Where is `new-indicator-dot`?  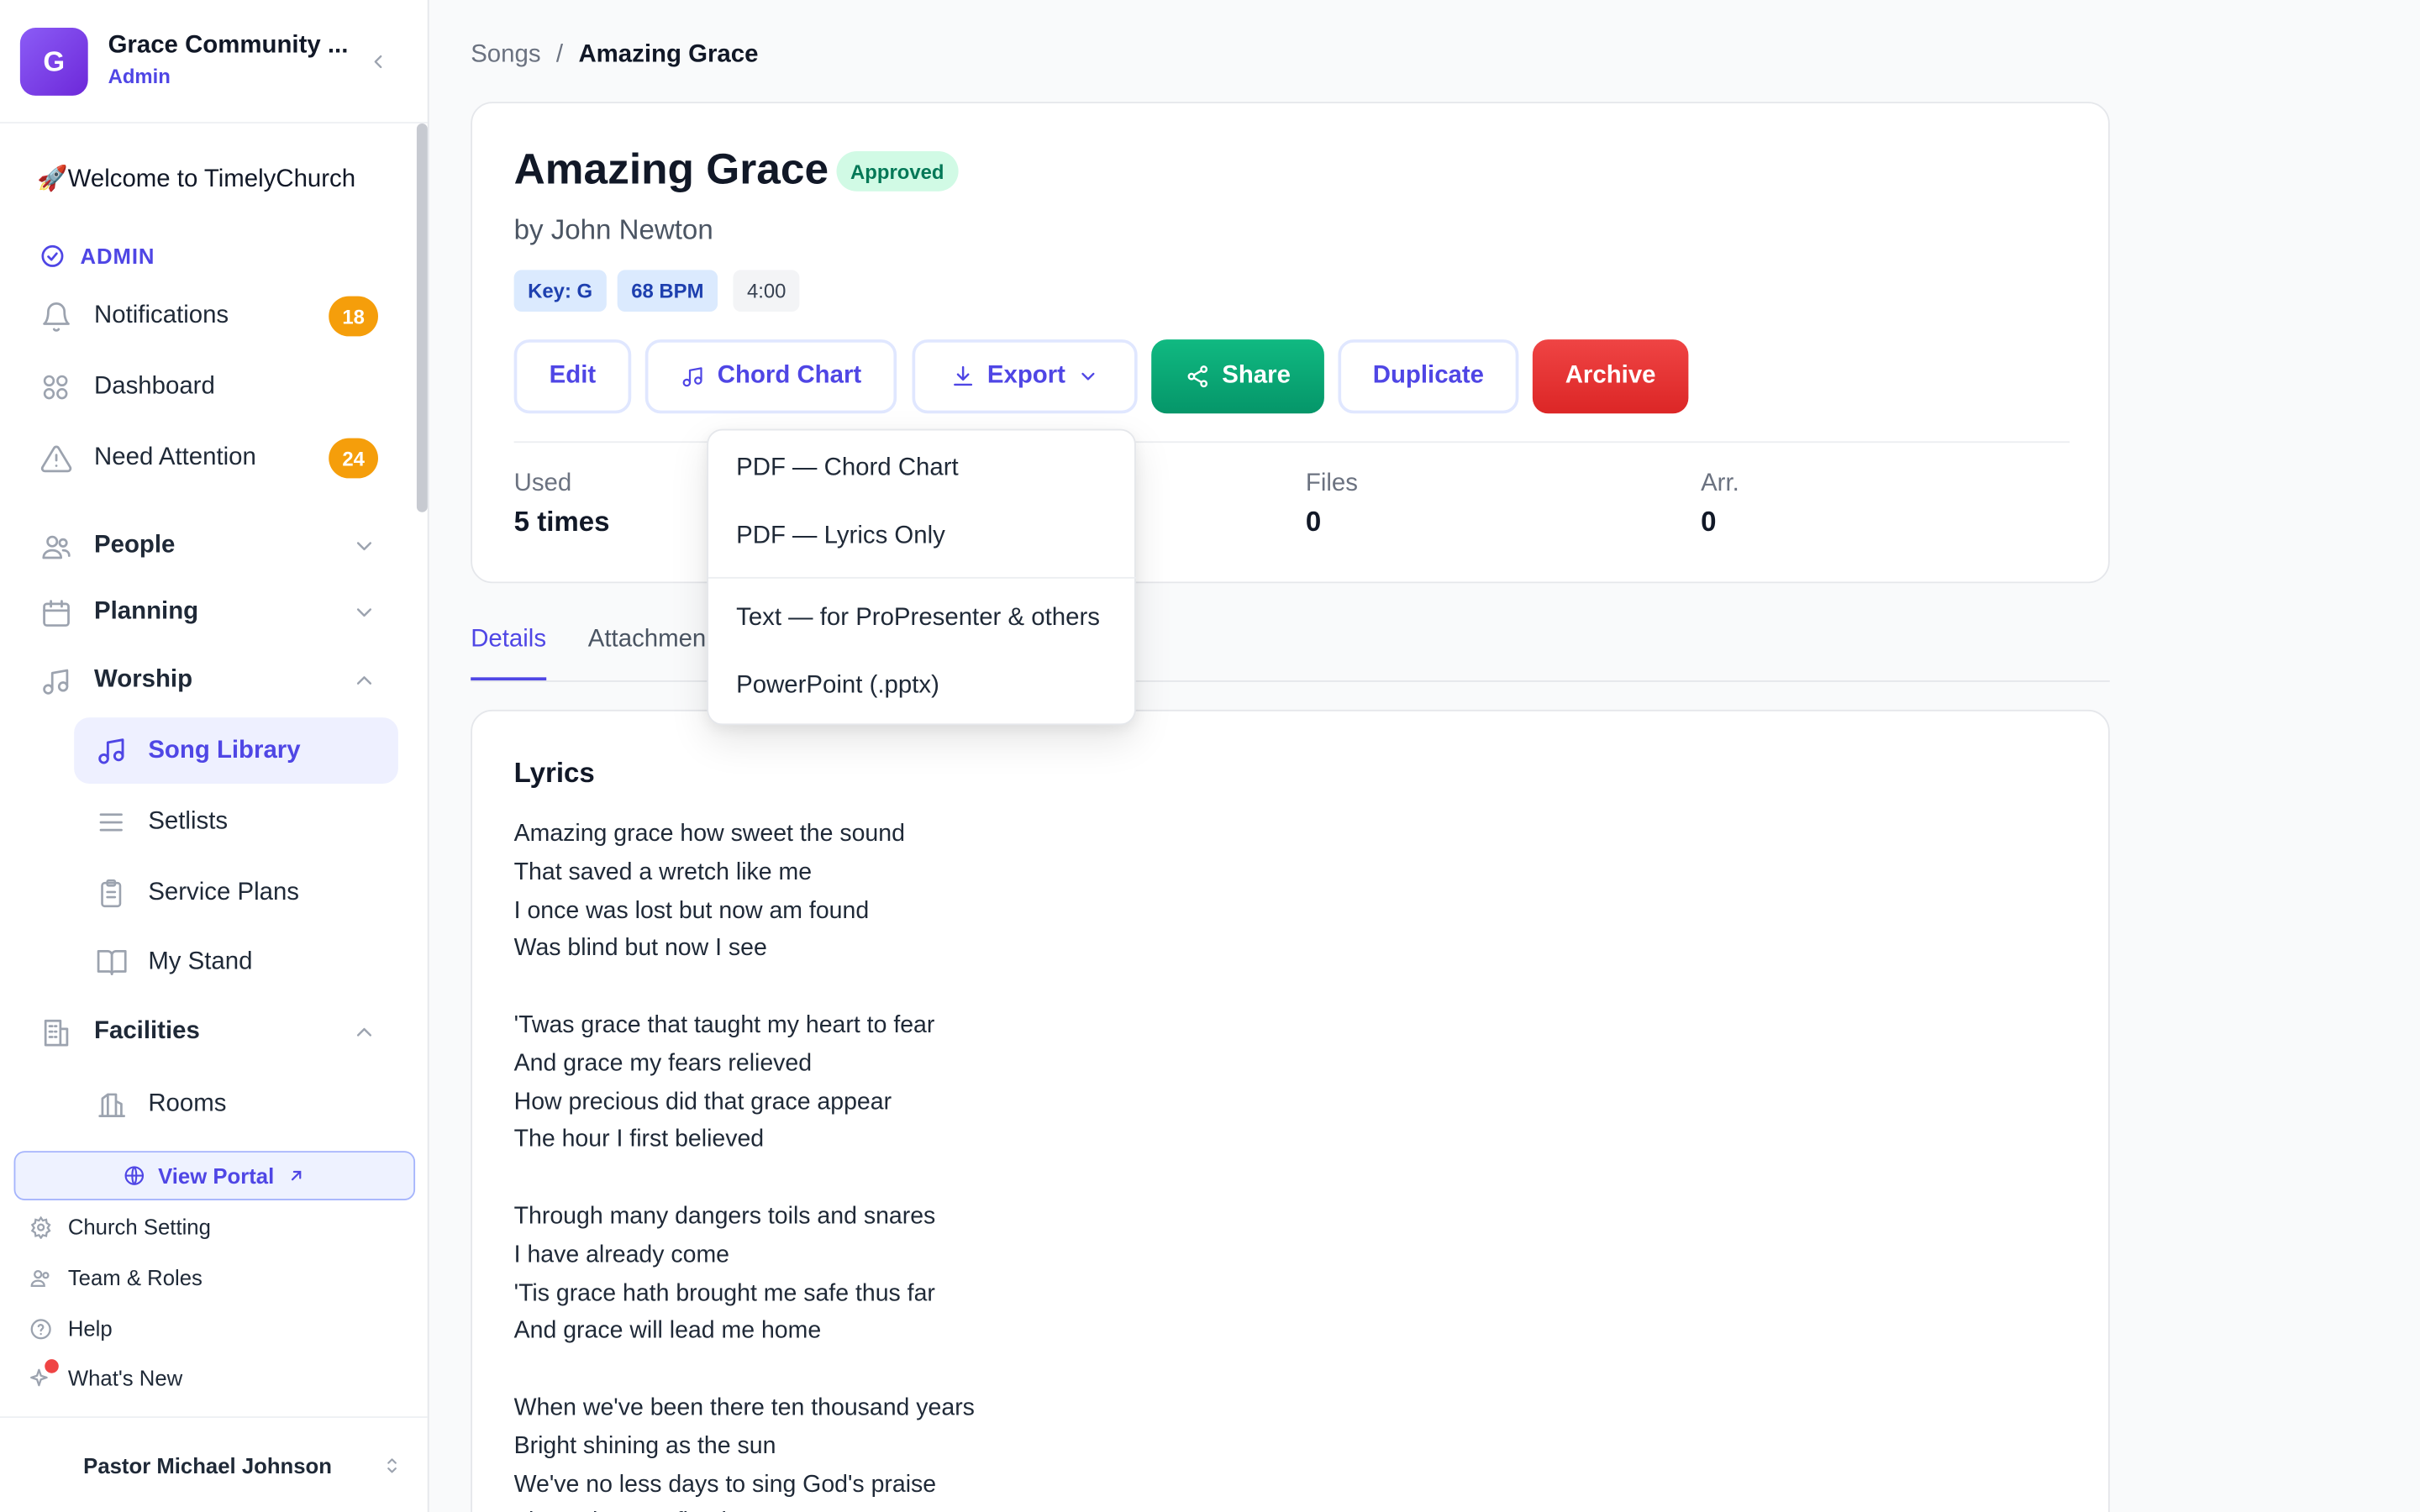
new-indicator-dot is located at coordinates (52, 1366).